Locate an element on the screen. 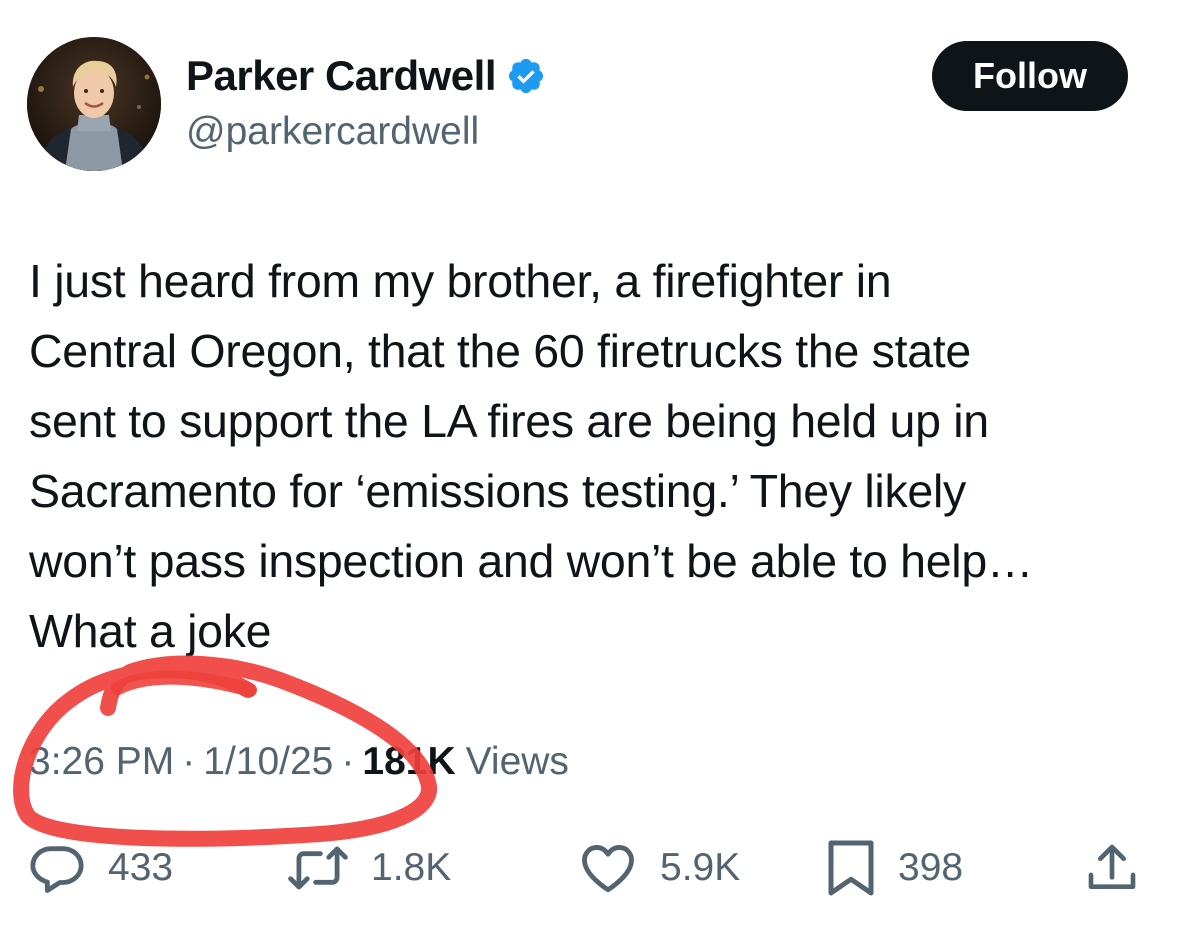 This screenshot has height=929, width=1179. verified-badge-icon is located at coordinates (526, 76).